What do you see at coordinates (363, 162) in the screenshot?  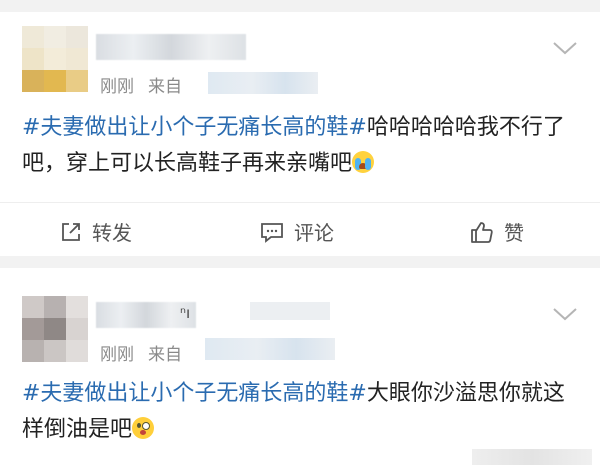 I see `crying-face-icon` at bounding box center [363, 162].